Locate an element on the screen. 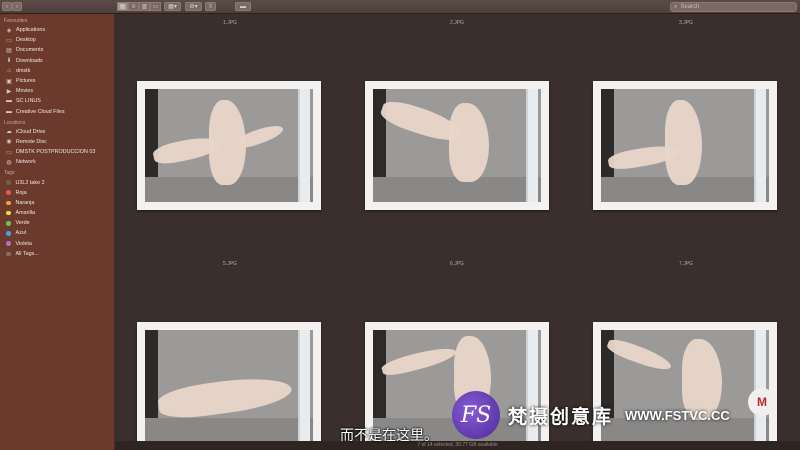 This screenshot has width=800, height=450. grid-icon: ▦ is located at coordinates (122, 7).